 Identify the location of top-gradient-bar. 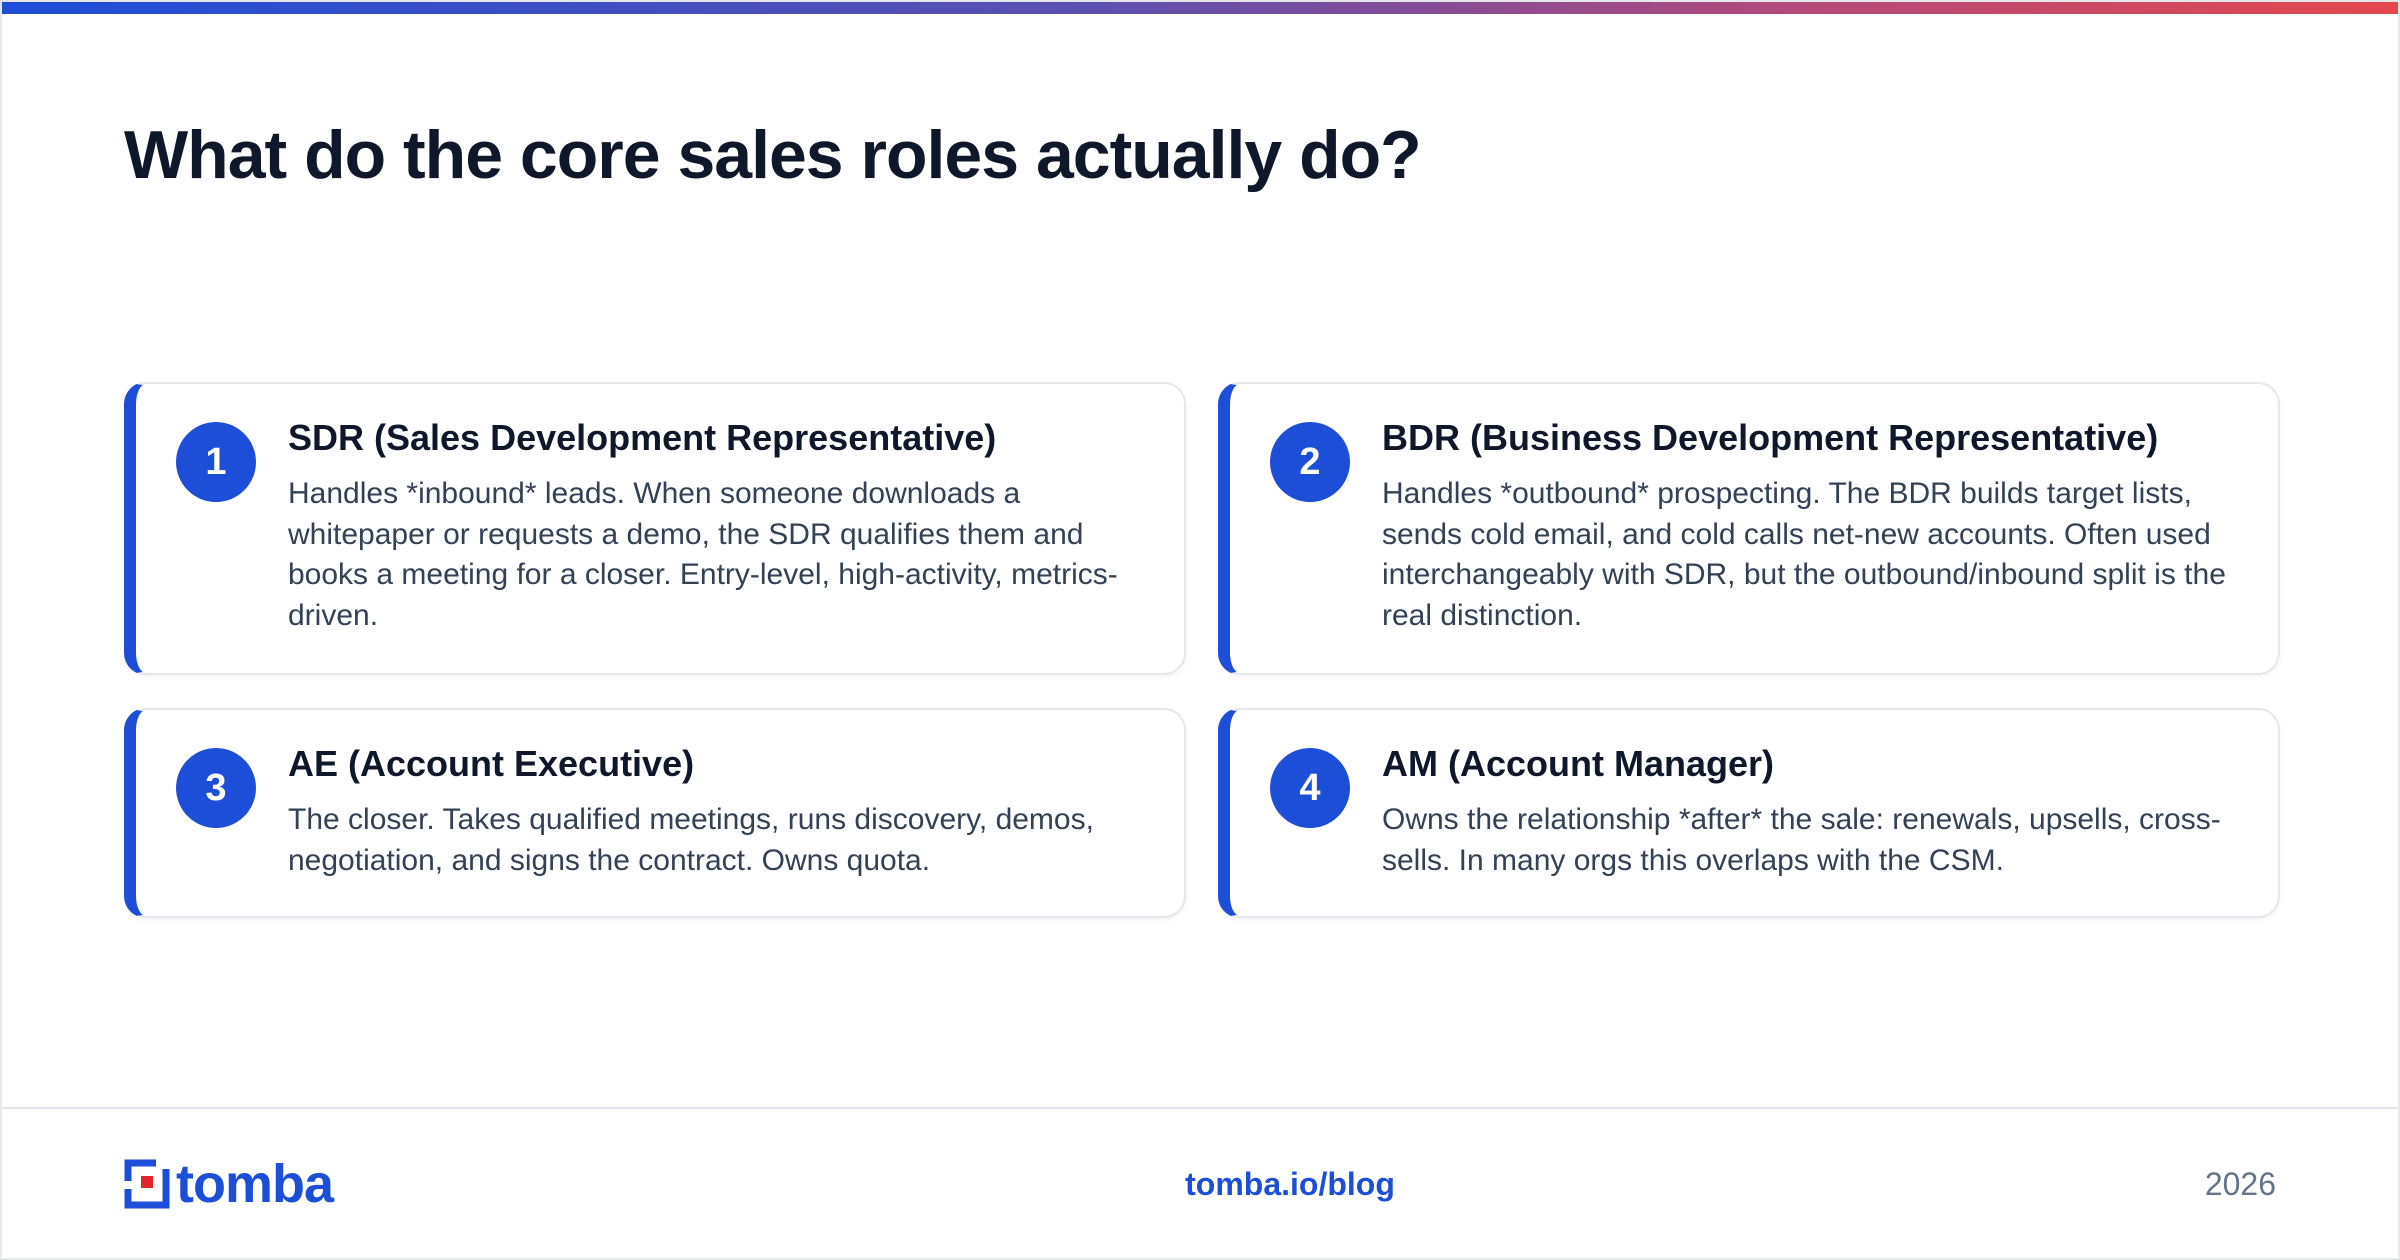
(1200, 8).